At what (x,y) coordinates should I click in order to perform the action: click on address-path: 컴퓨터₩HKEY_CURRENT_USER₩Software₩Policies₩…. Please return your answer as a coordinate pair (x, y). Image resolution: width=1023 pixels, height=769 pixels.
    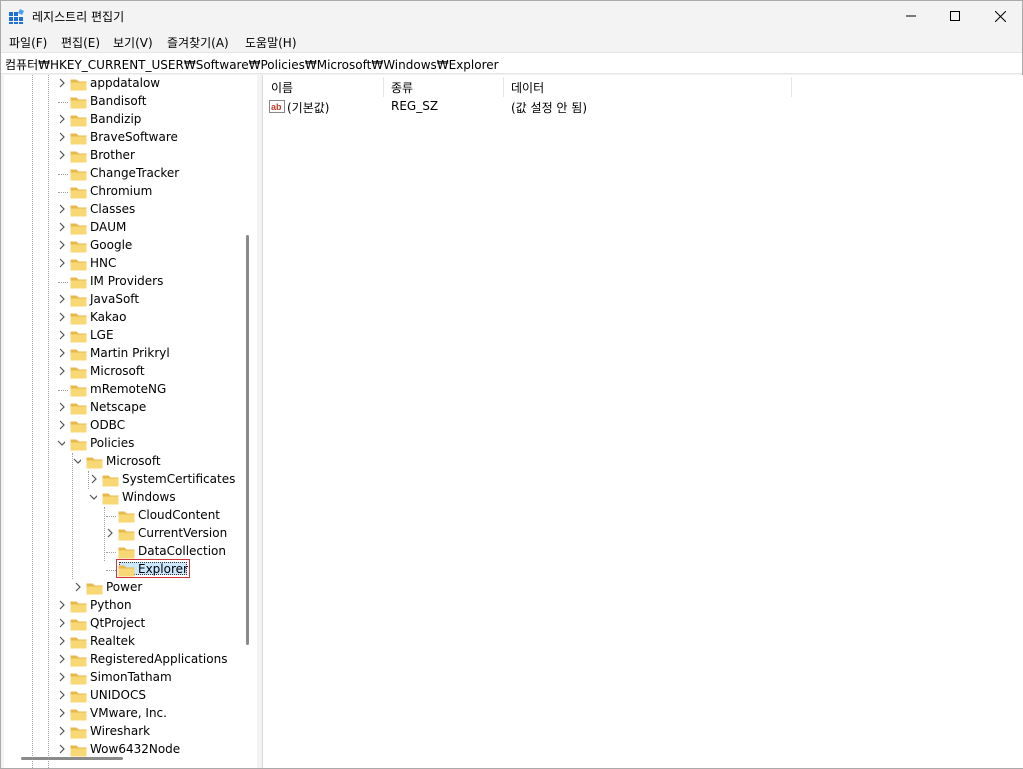
    Looking at the image, I should click on (252, 64).